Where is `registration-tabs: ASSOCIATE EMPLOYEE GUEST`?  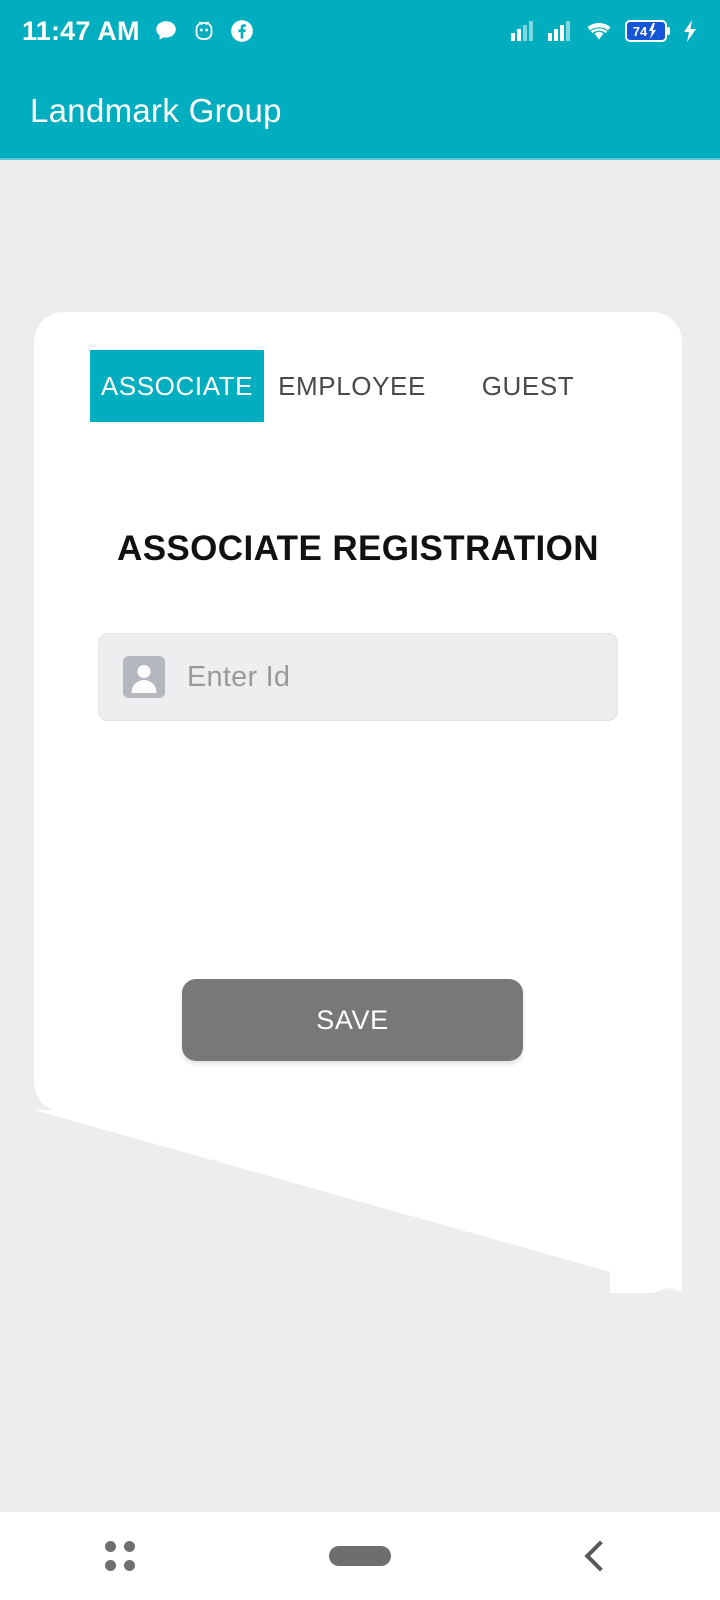
registration-tabs: ASSOCIATE EMPLOYEE GUEST is located at coordinates (358, 386).